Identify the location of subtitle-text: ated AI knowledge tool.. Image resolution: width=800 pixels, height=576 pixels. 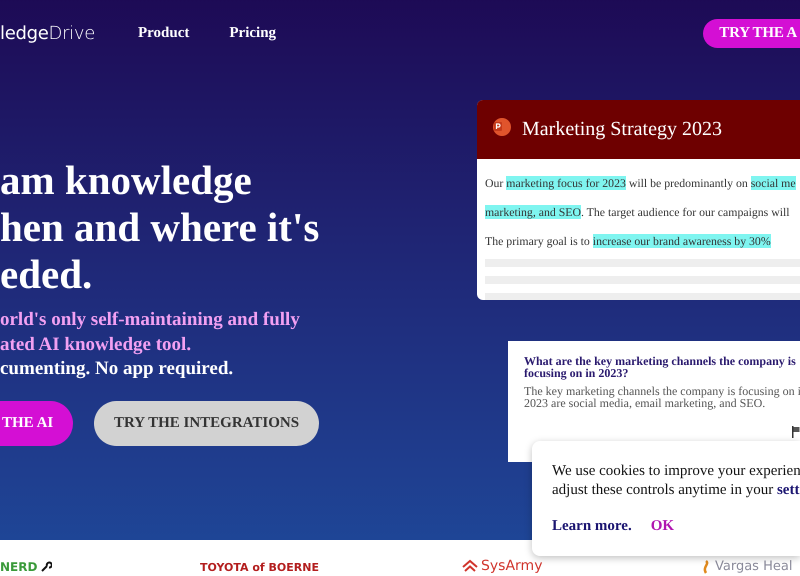
(96, 344).